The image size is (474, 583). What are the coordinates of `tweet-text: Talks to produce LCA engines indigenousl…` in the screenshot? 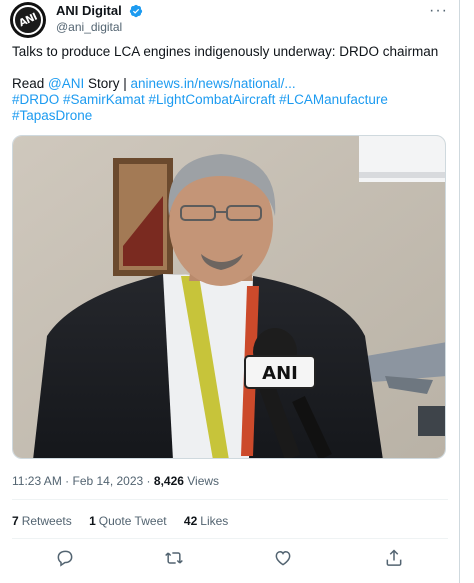 It's located at (232, 84).